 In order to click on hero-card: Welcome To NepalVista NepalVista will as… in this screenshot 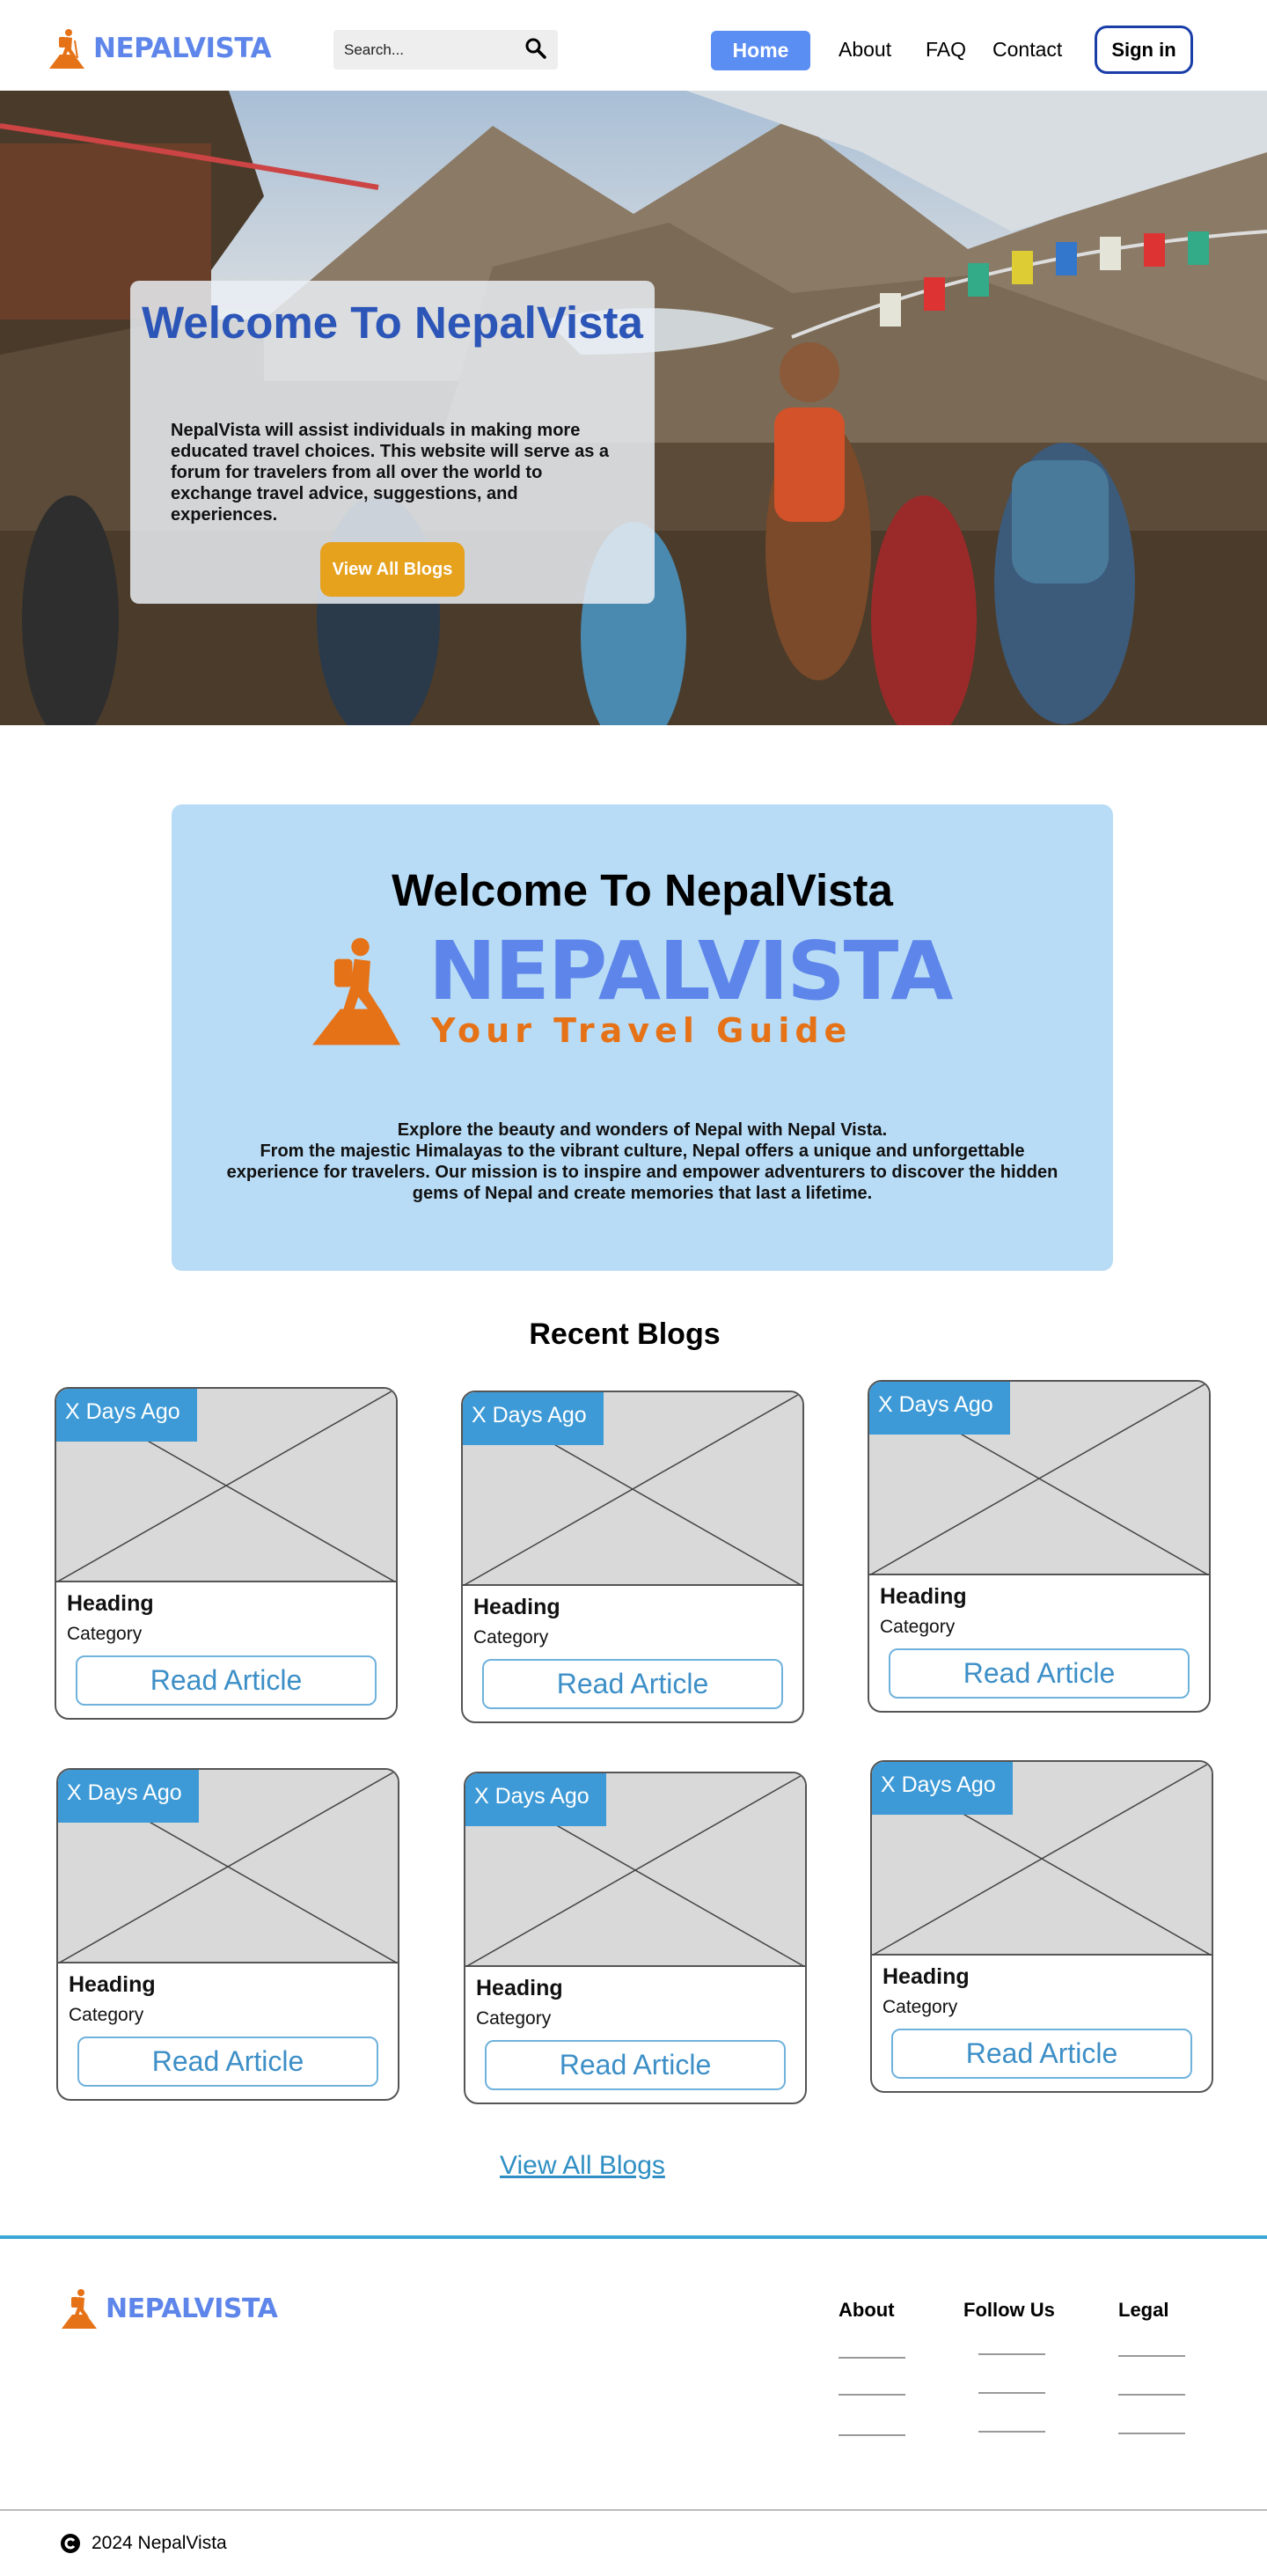, I will do `click(392, 442)`.